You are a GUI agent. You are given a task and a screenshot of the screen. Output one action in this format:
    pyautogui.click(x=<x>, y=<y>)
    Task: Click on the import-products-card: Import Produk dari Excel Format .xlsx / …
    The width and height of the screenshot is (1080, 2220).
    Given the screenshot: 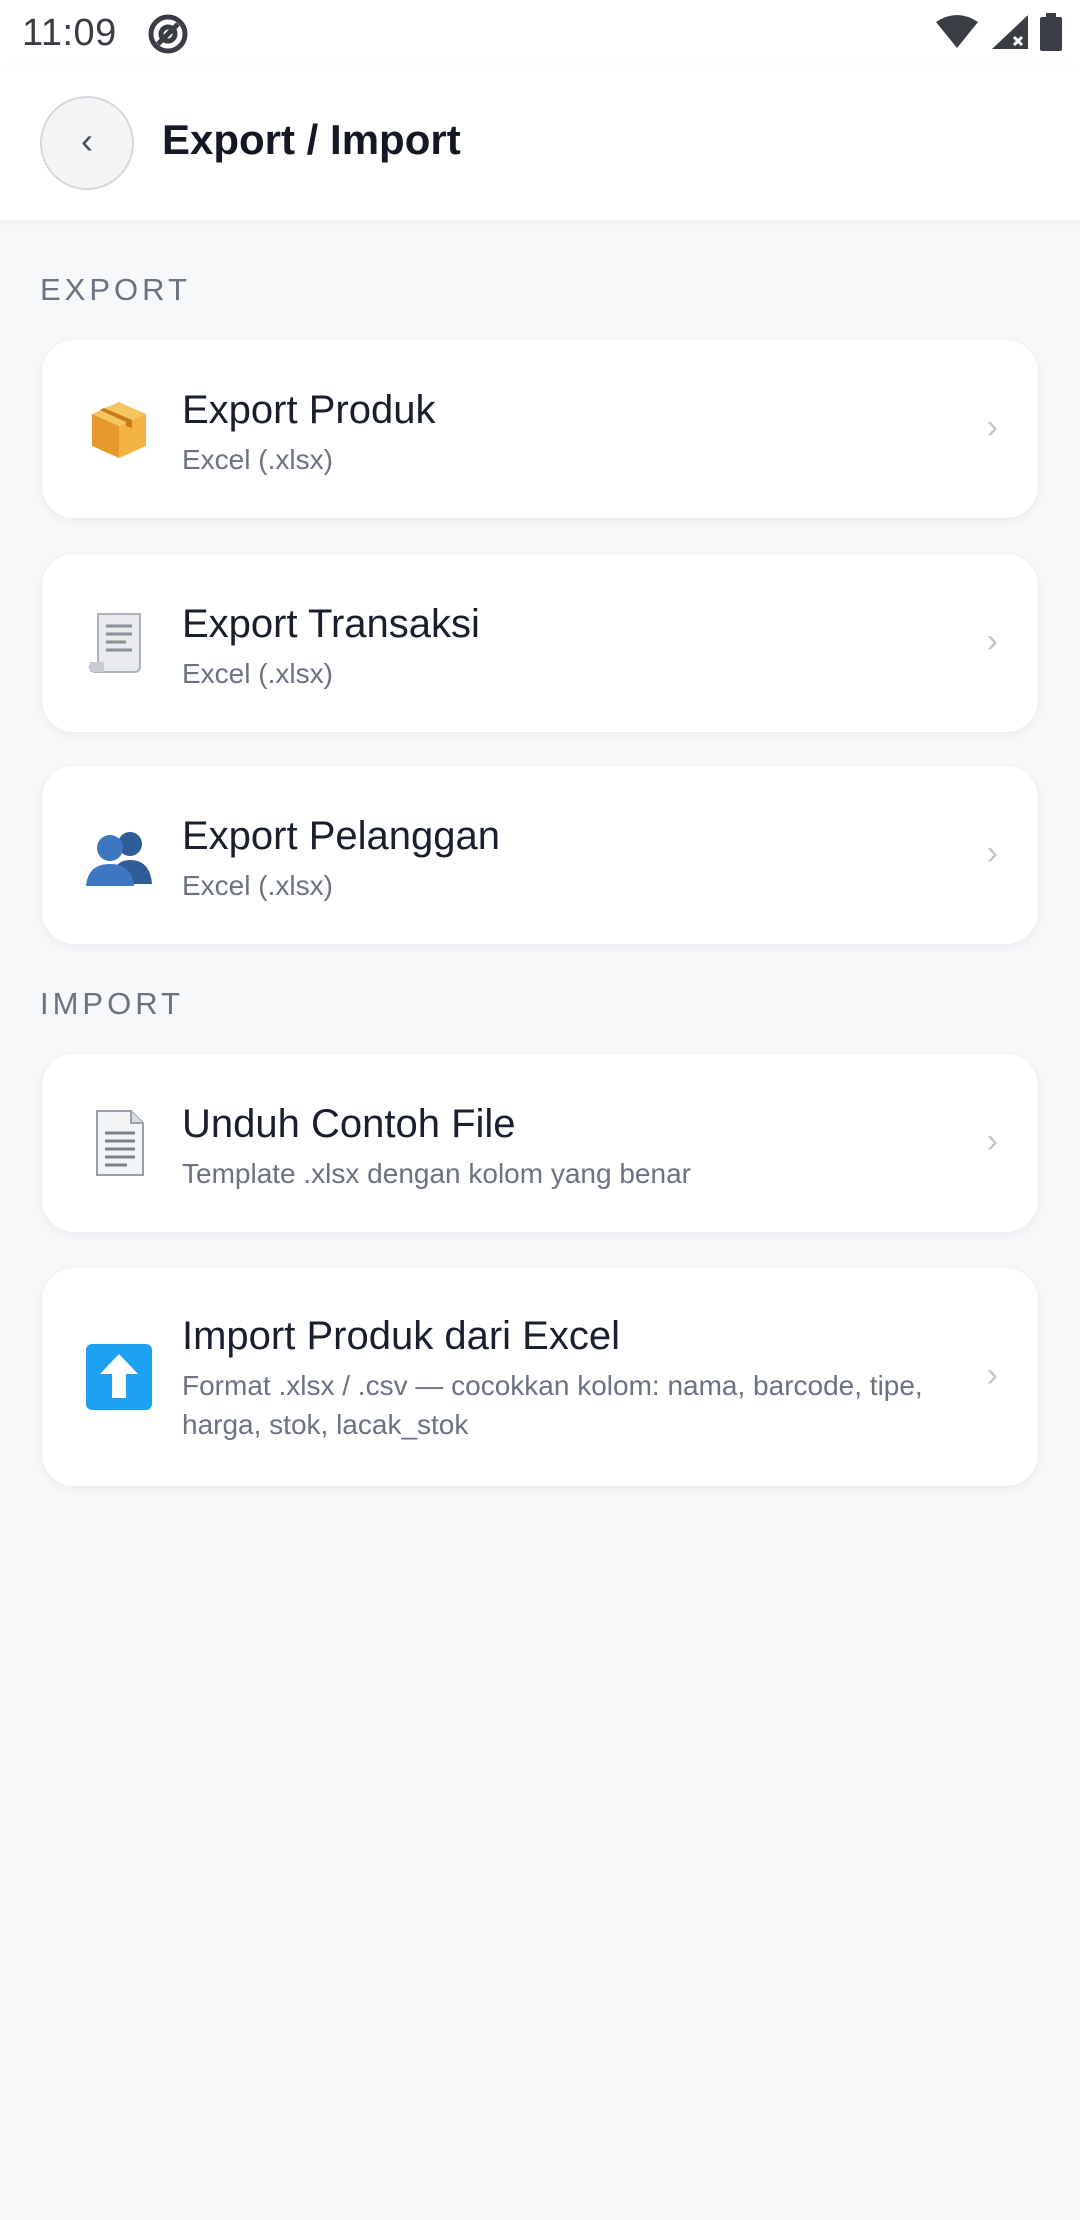 What is the action you would take?
    pyautogui.click(x=540, y=1377)
    